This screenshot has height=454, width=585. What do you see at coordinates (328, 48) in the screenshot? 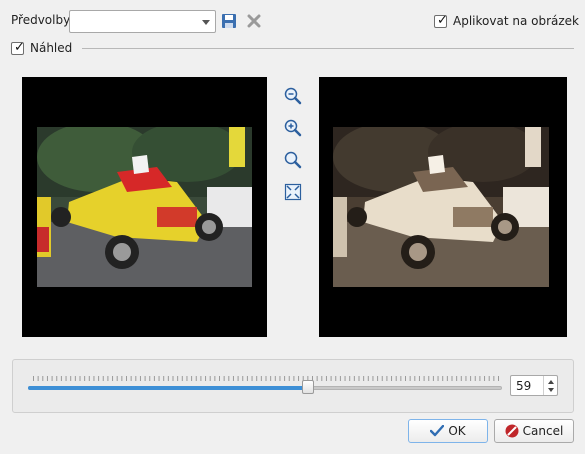
I see `divider` at bounding box center [328, 48].